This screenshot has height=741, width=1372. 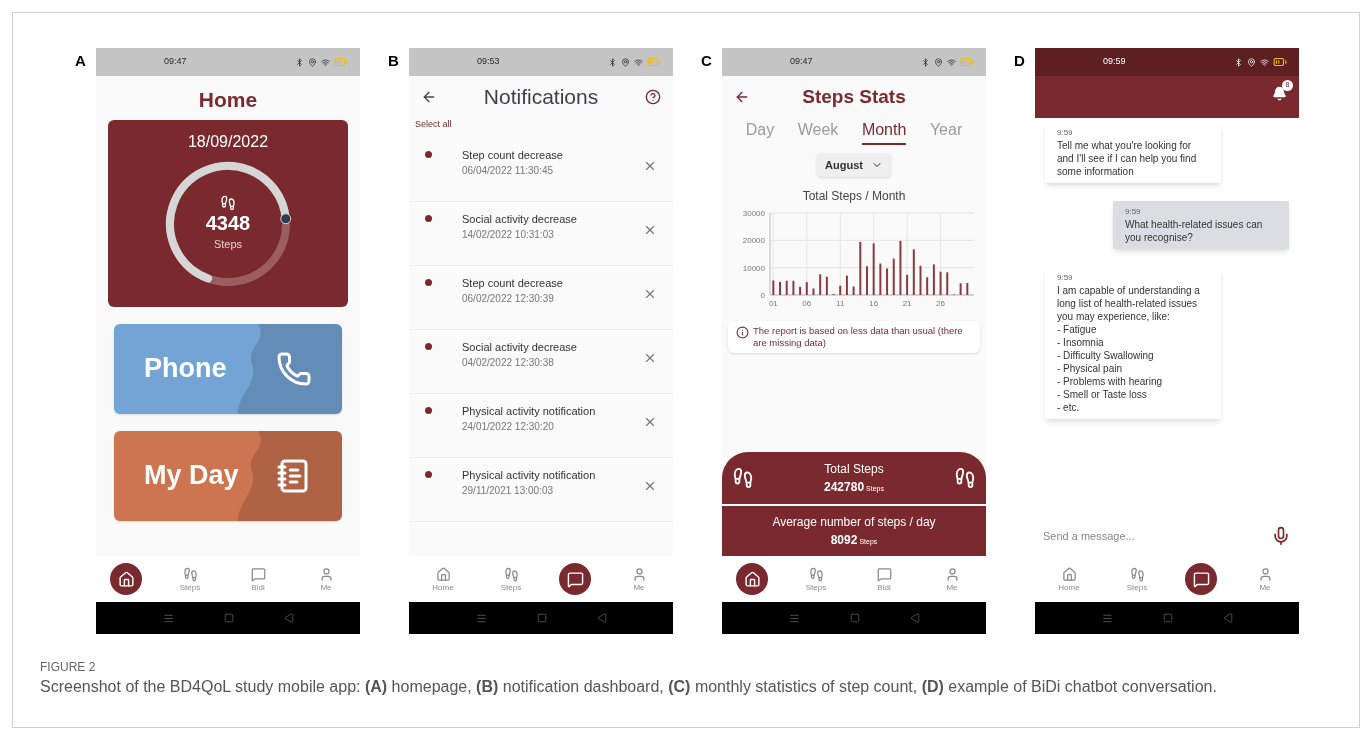 I want to click on status-time: 09:47, so click(x=175, y=62).